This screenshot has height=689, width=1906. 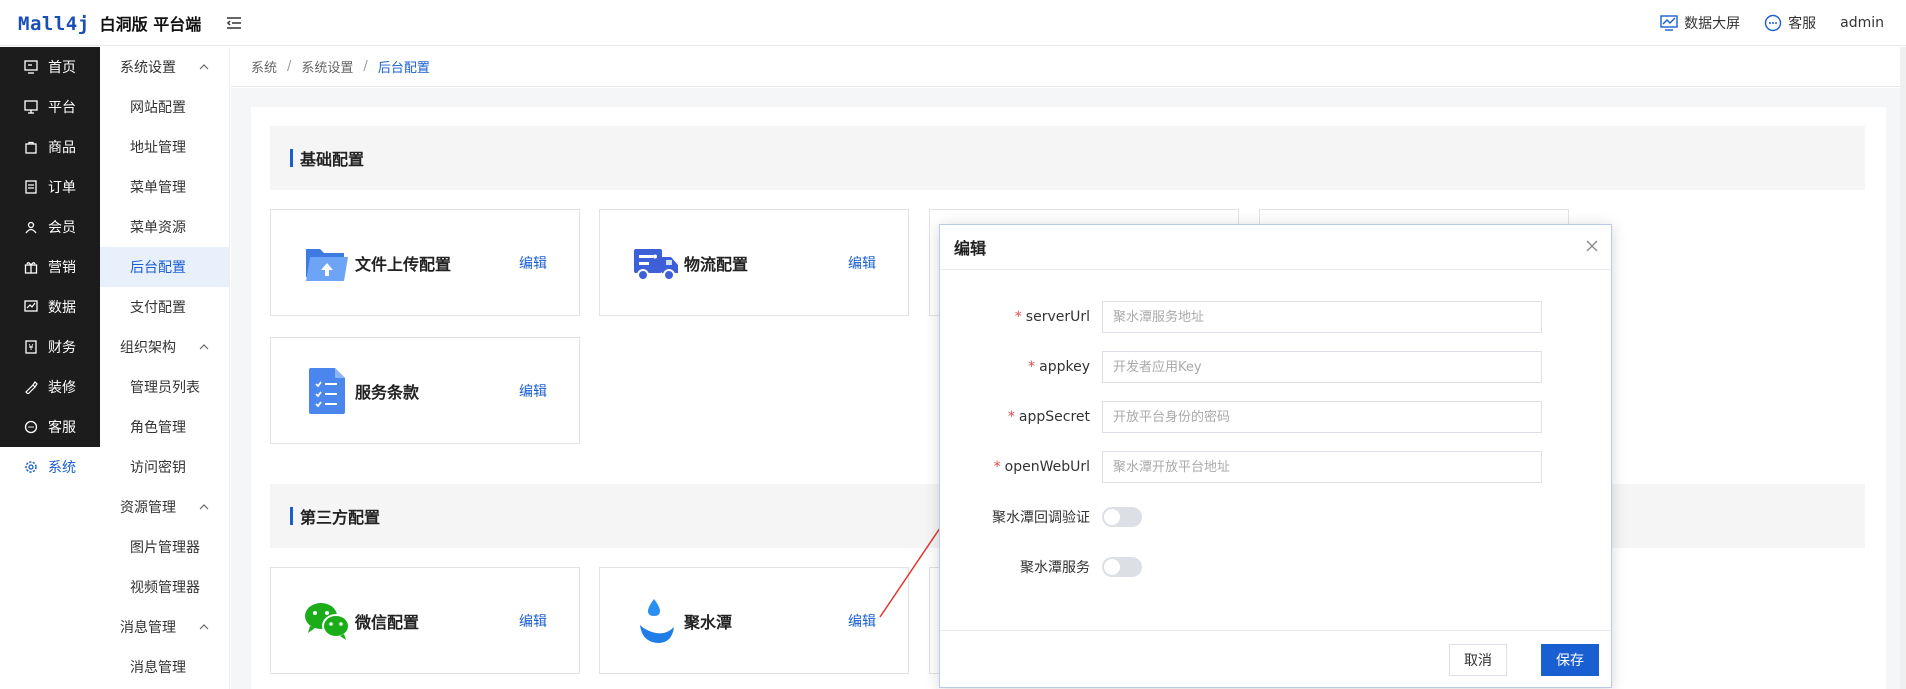 What do you see at coordinates (31, 467) in the screenshot?
I see `gear-icon` at bounding box center [31, 467].